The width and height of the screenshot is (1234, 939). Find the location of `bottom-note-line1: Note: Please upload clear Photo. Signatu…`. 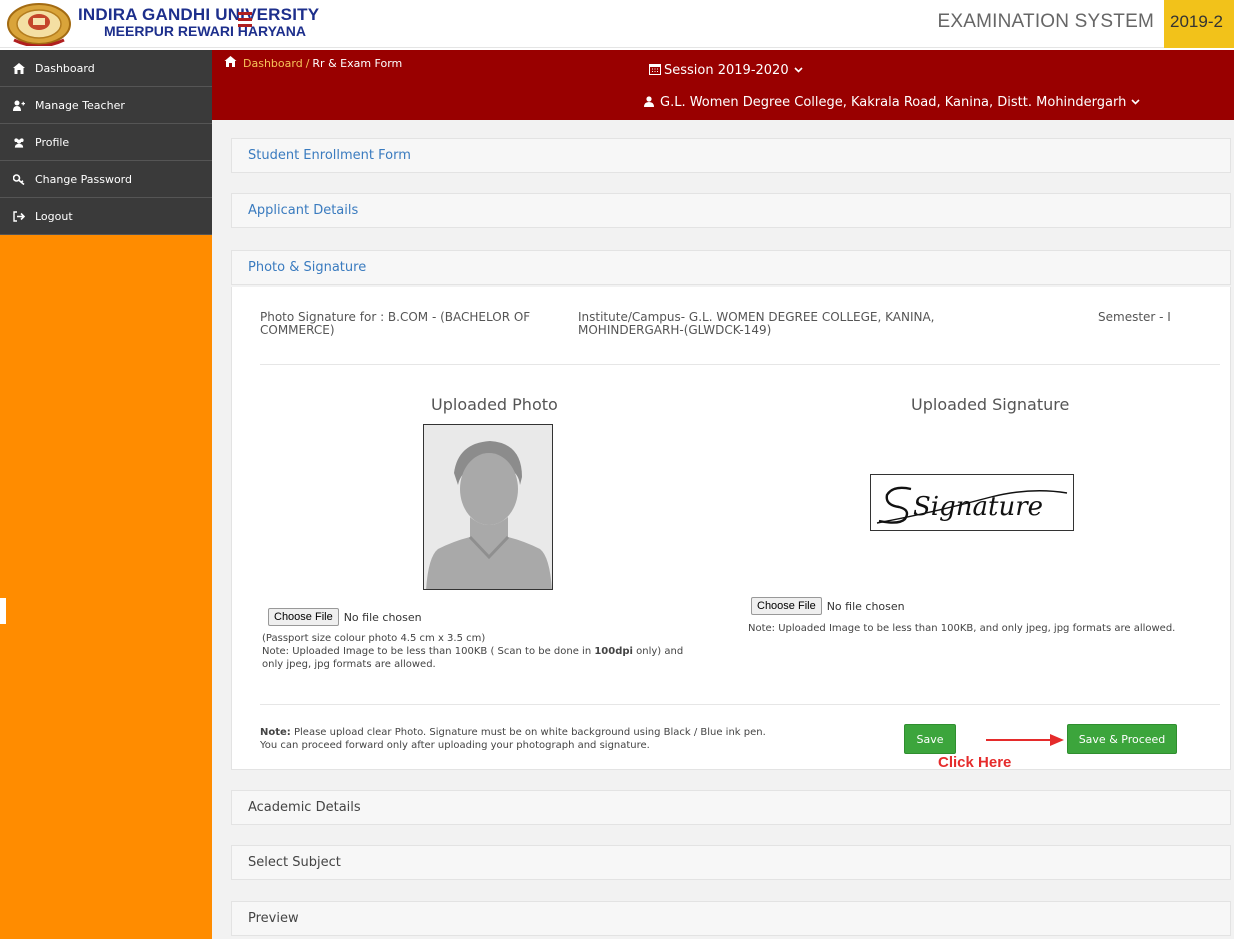

bottom-note-line1: Note: Please upload clear Photo. Signatu… is located at coordinates (513, 732).